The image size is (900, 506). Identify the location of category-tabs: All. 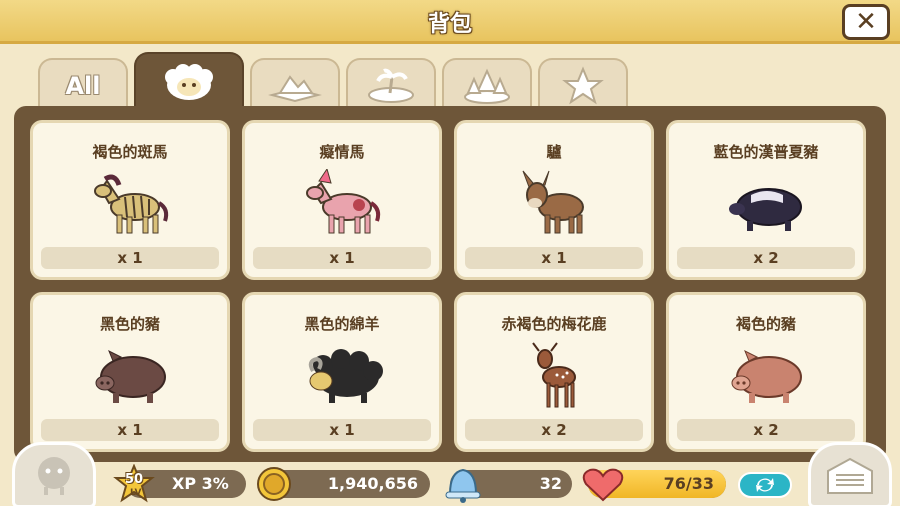
(333, 82).